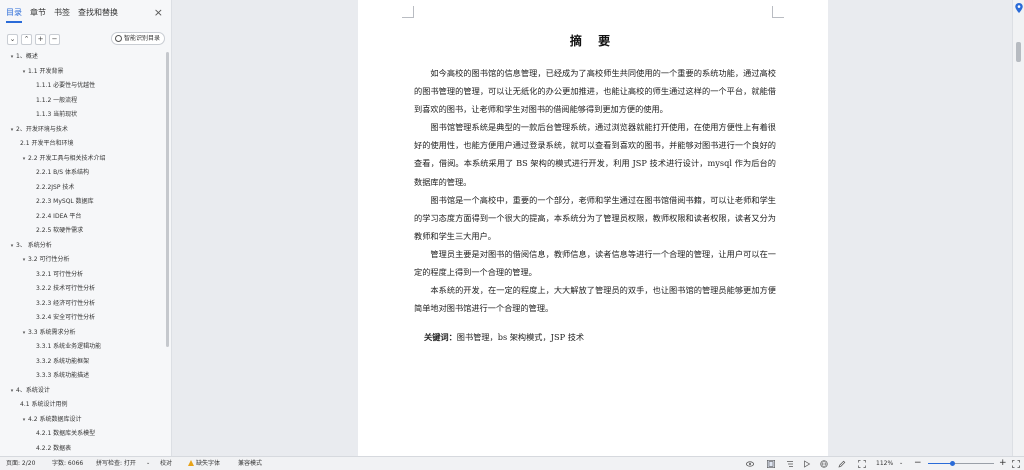 The image size is (1024, 470). What do you see at coordinates (52, 332) in the screenshot?
I see `toc-item-label: 3.3 系统需求分析` at bounding box center [52, 332].